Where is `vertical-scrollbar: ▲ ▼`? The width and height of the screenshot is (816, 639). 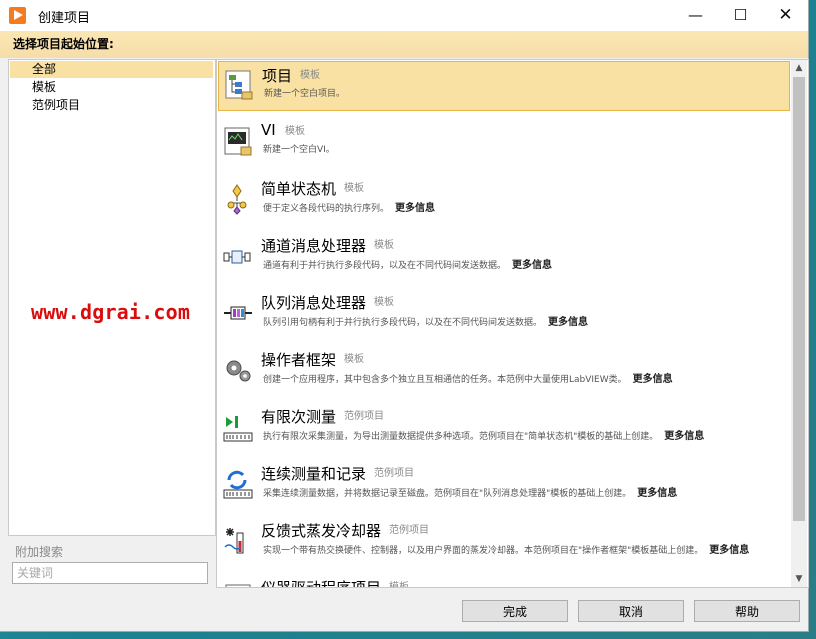
vertical-scrollbar: ▲ ▼ is located at coordinates (799, 323).